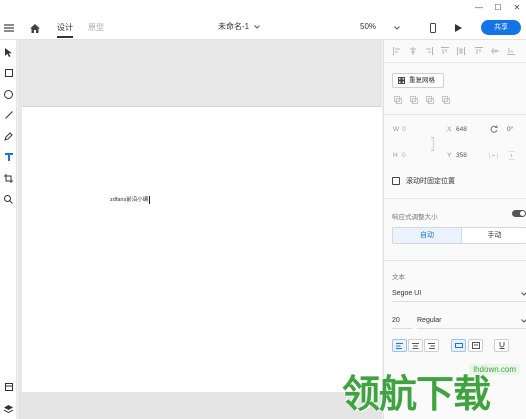 This screenshot has width=526, height=419. Describe the element at coordinates (449, 155) in the screenshot. I see `y-label: Y` at that location.